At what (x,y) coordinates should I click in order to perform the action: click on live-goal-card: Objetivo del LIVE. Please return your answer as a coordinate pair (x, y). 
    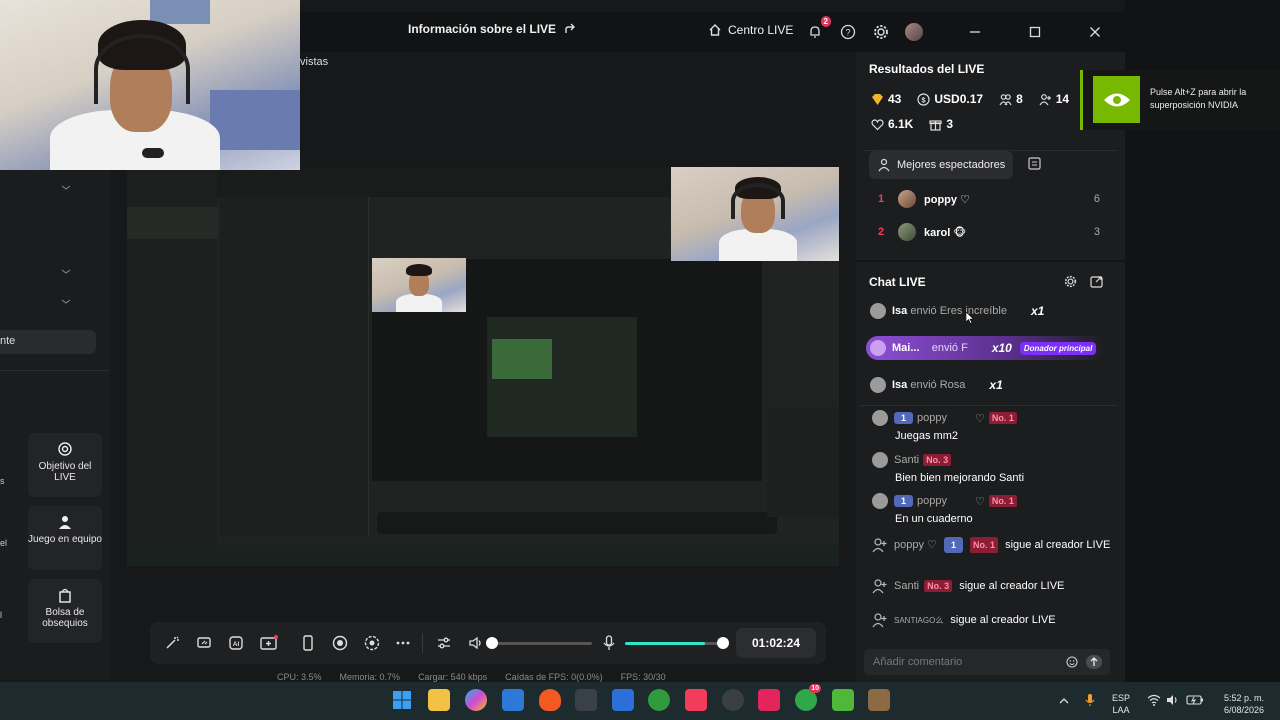
    Looking at the image, I should click on (65, 465).